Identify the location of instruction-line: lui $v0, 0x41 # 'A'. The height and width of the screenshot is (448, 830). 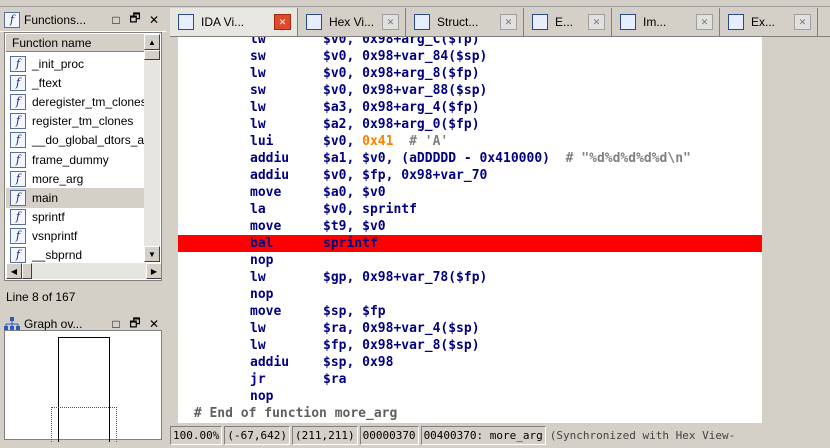
(470, 141).